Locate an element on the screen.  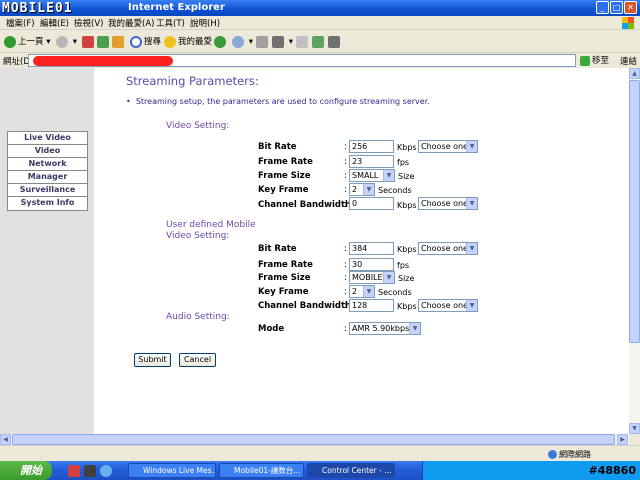
media-button is located at coordinates (221, 42).